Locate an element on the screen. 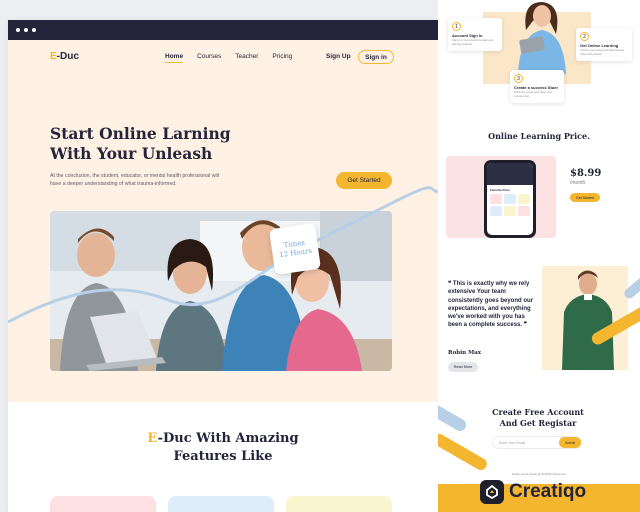 The image size is (640, 512). phone-mockup: Favorite Price is located at coordinates (510, 199).